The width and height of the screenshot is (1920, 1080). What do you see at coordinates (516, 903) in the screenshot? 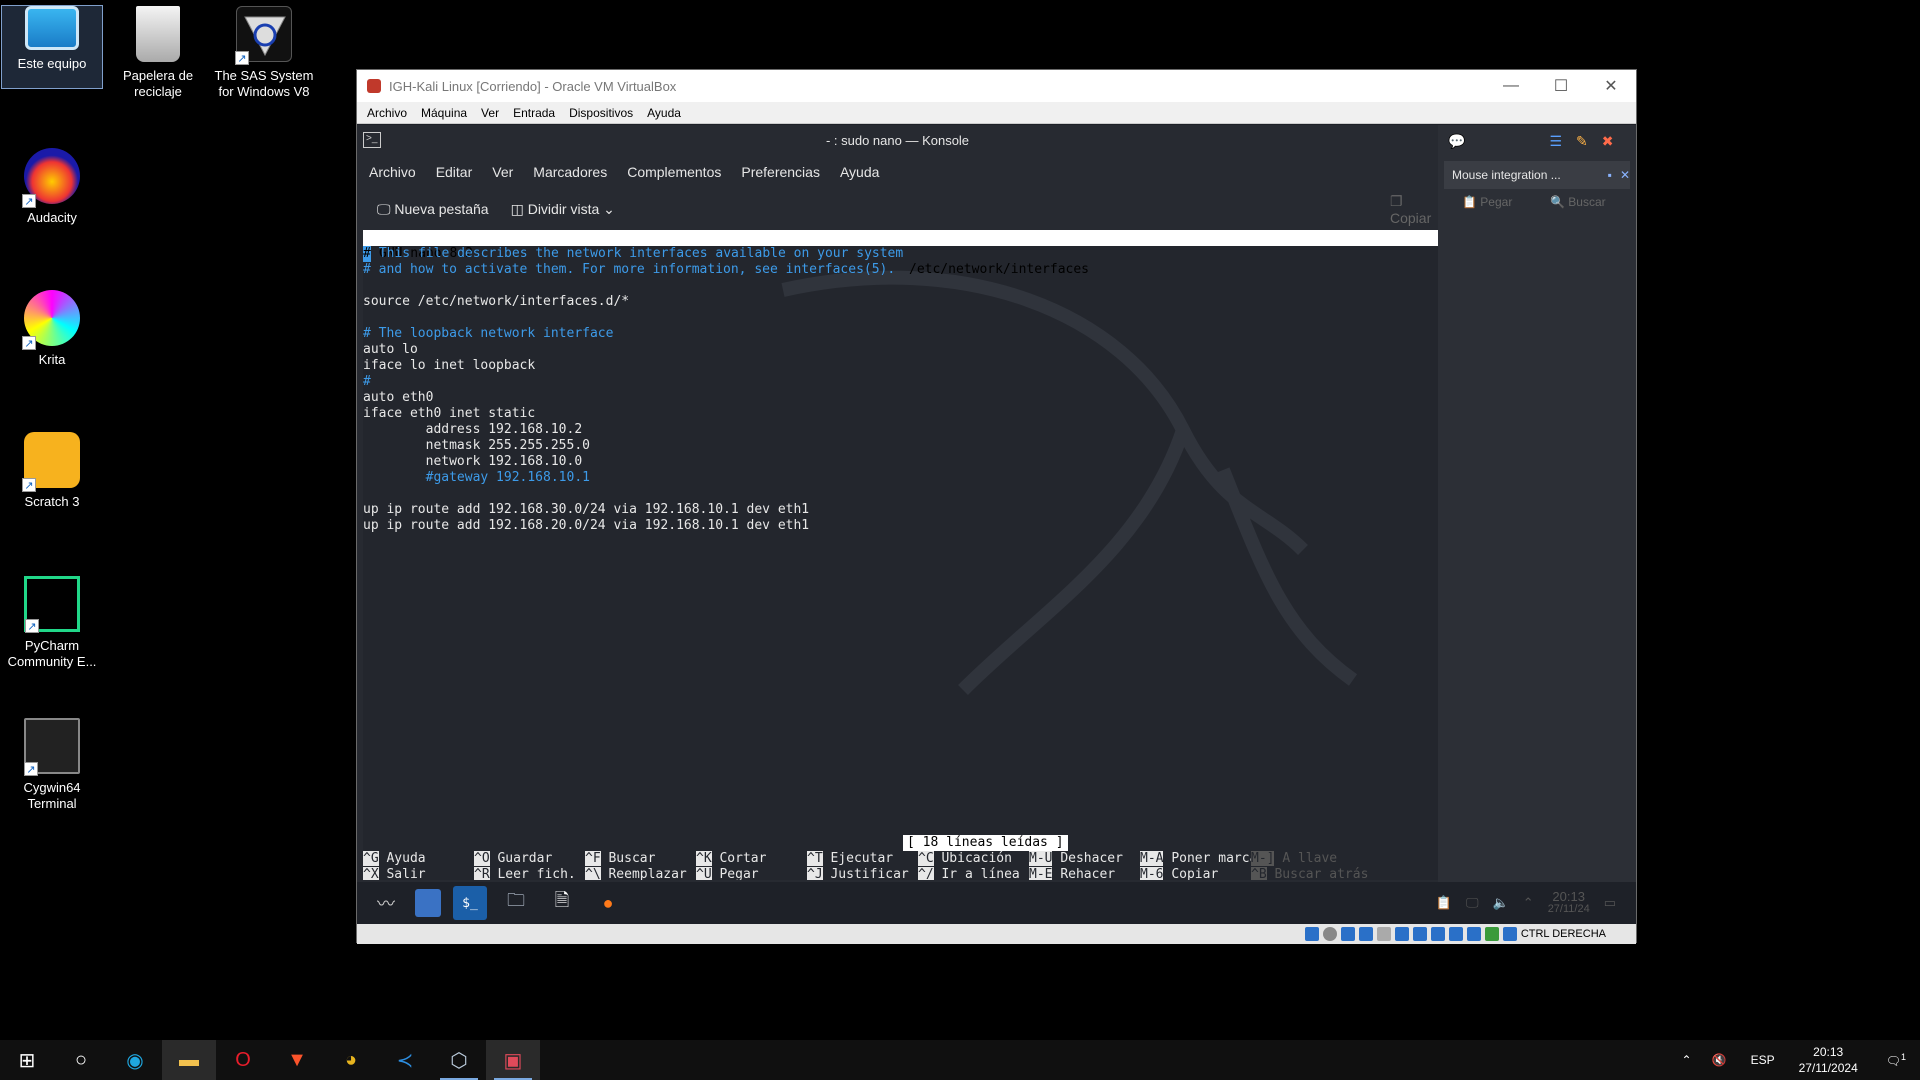
I see `file-manager-icon: 🗀` at bounding box center [516, 903].